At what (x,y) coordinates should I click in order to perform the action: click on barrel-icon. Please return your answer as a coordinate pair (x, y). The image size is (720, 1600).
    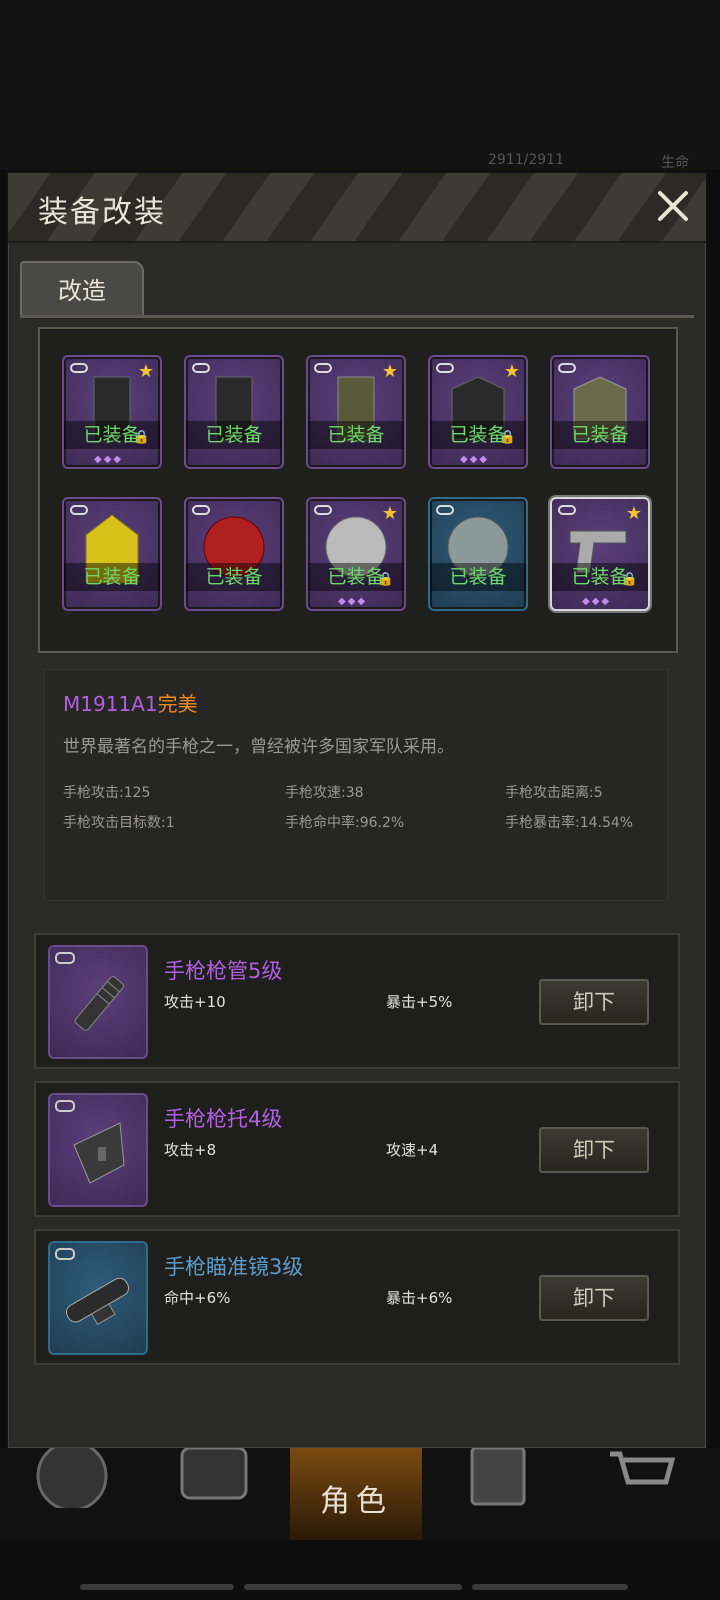
    Looking at the image, I should click on (98, 1002).